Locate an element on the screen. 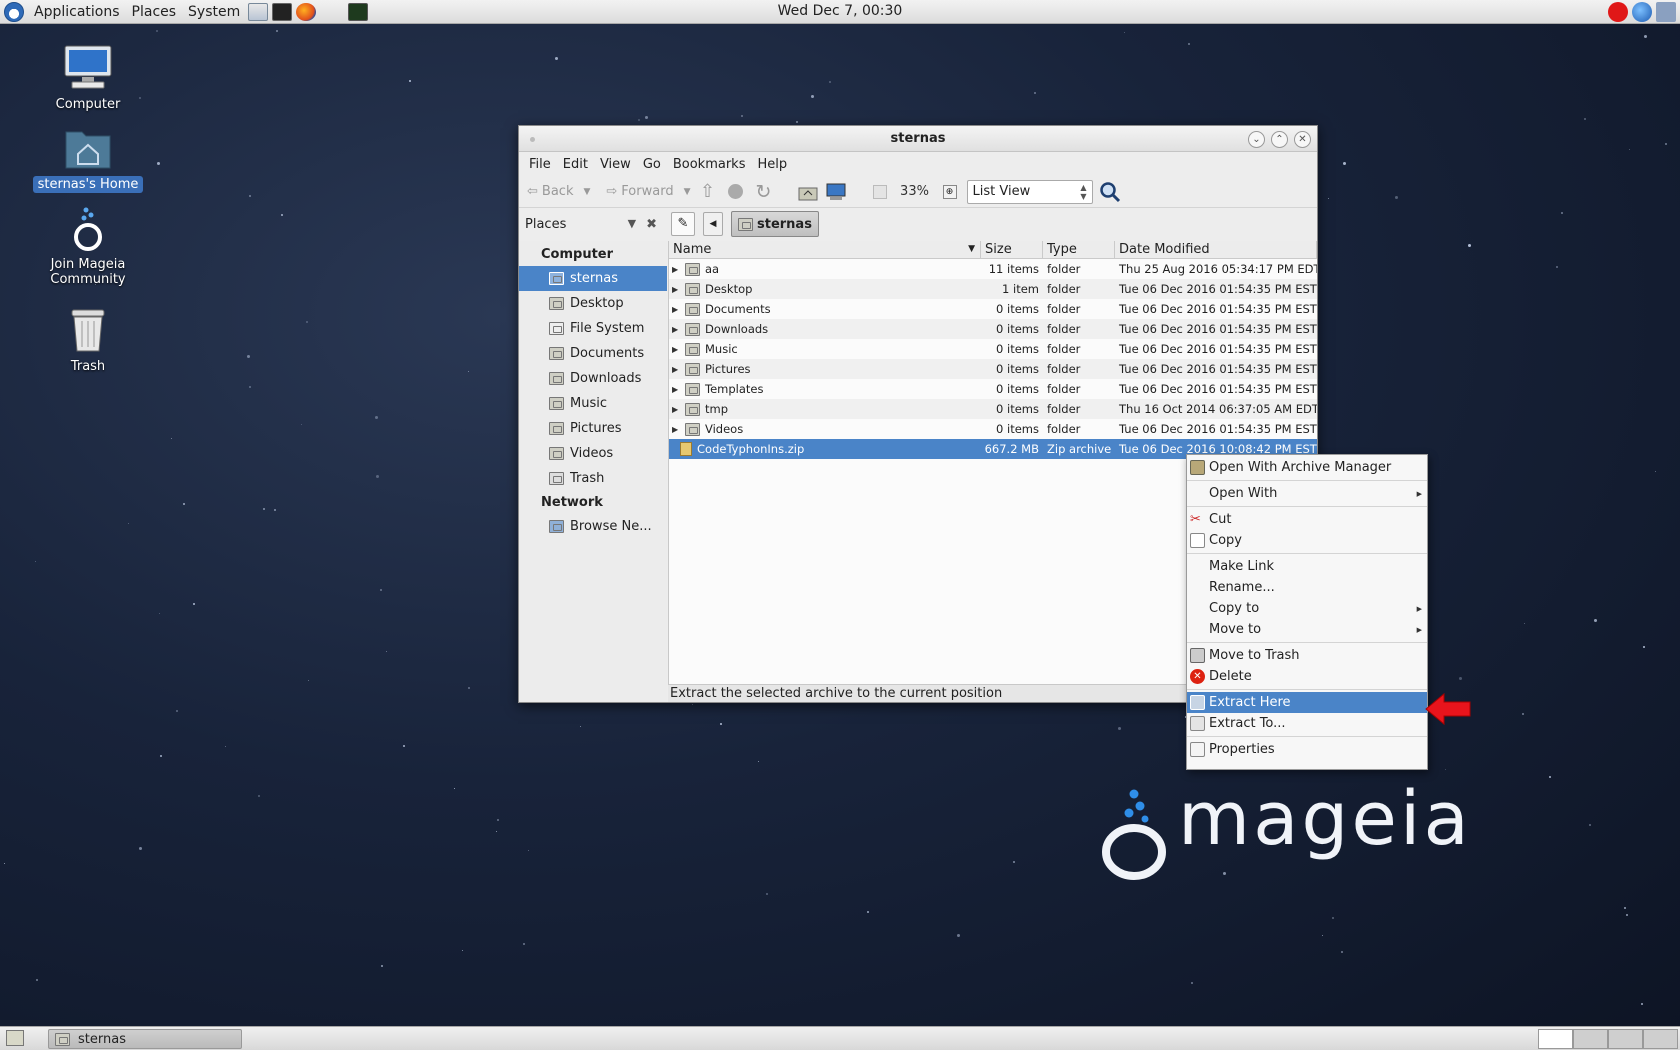  breadcrumb: sternas is located at coordinates (775, 224).